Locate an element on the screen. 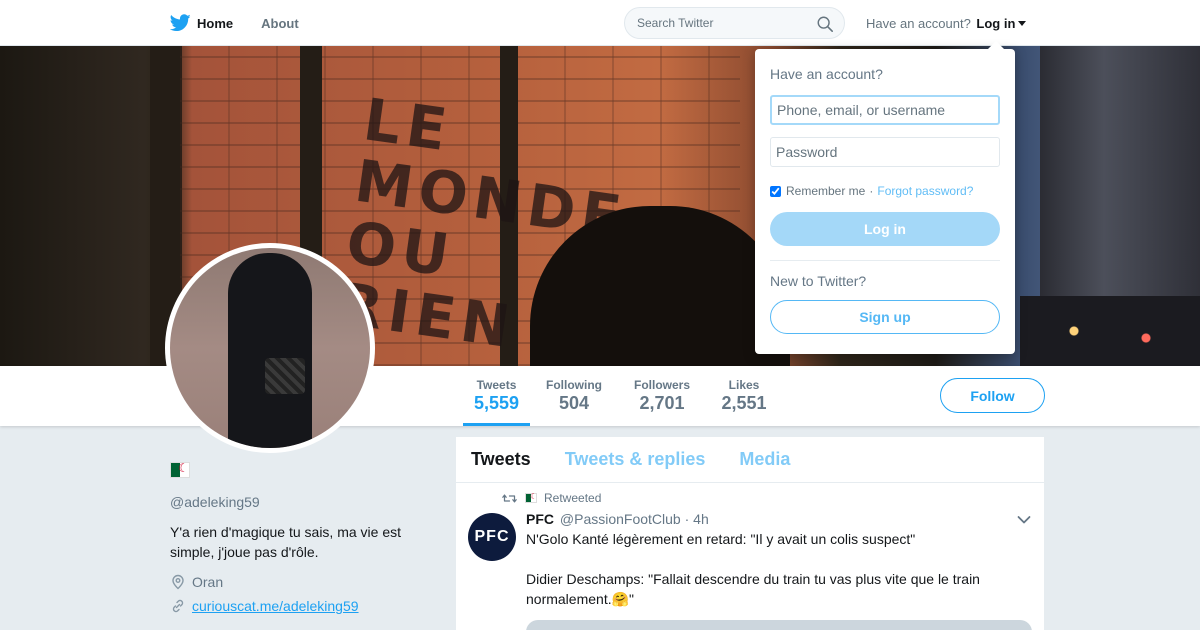 This screenshot has width=1200, height=630. avatar-bag is located at coordinates (285, 376).